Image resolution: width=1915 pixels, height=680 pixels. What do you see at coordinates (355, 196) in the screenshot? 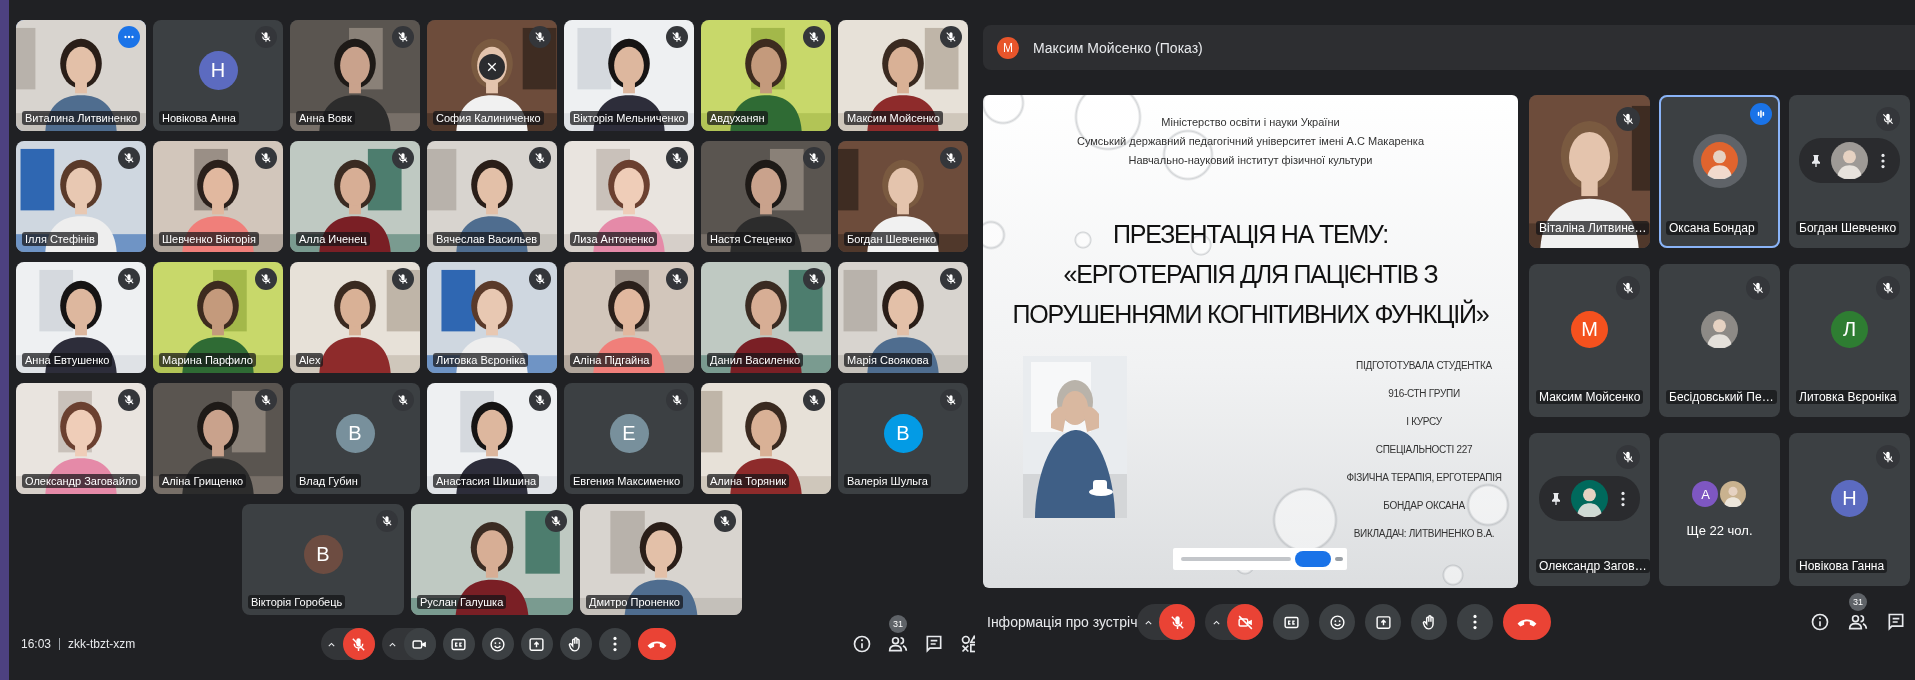
I see `participant-tile: Алла Иченец` at bounding box center [355, 196].